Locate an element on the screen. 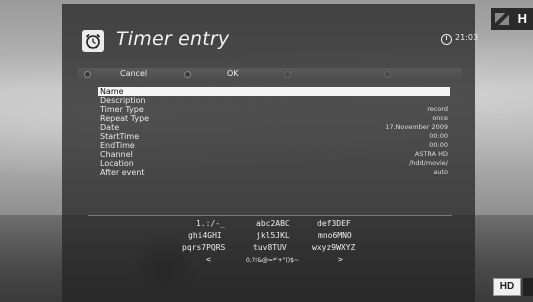  field-location: Location /hdd/movie/ is located at coordinates (274, 163).